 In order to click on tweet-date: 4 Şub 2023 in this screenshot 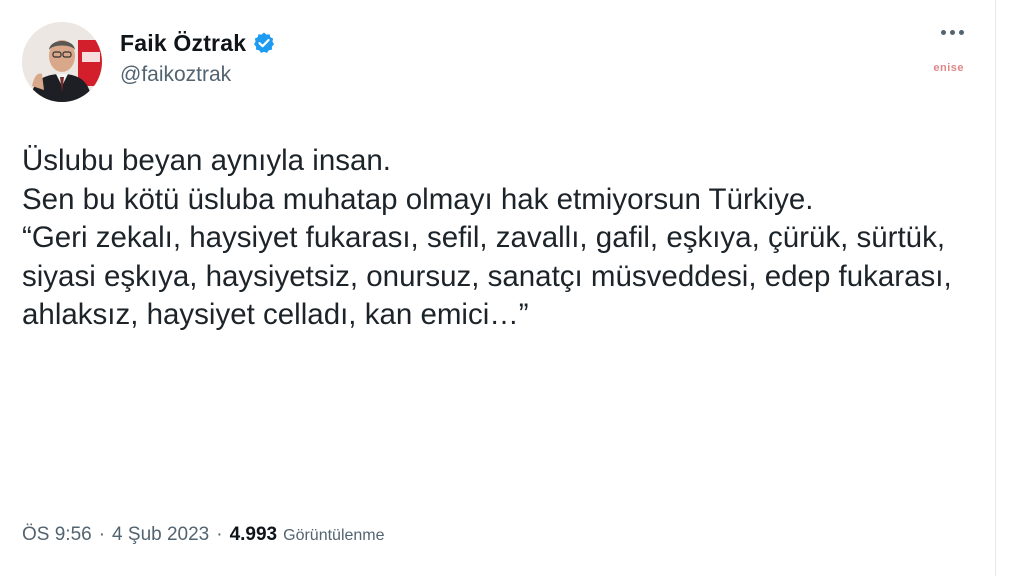, I will do `click(160, 535)`.